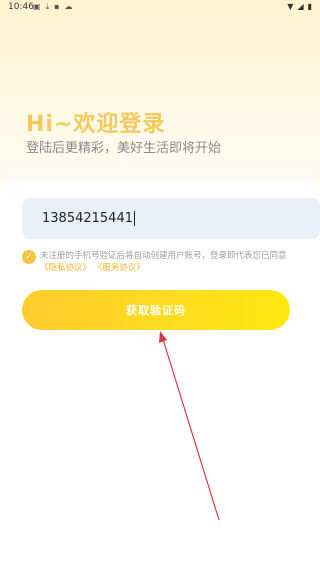 Image resolution: width=320 pixels, height=580 pixels. I want to click on annotation-arrow, so click(189, 426).